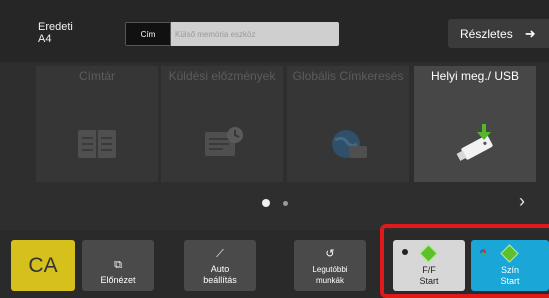 This screenshot has height=298, width=549. What do you see at coordinates (43, 265) in the screenshot?
I see `clear-all-button: CA` at bounding box center [43, 265].